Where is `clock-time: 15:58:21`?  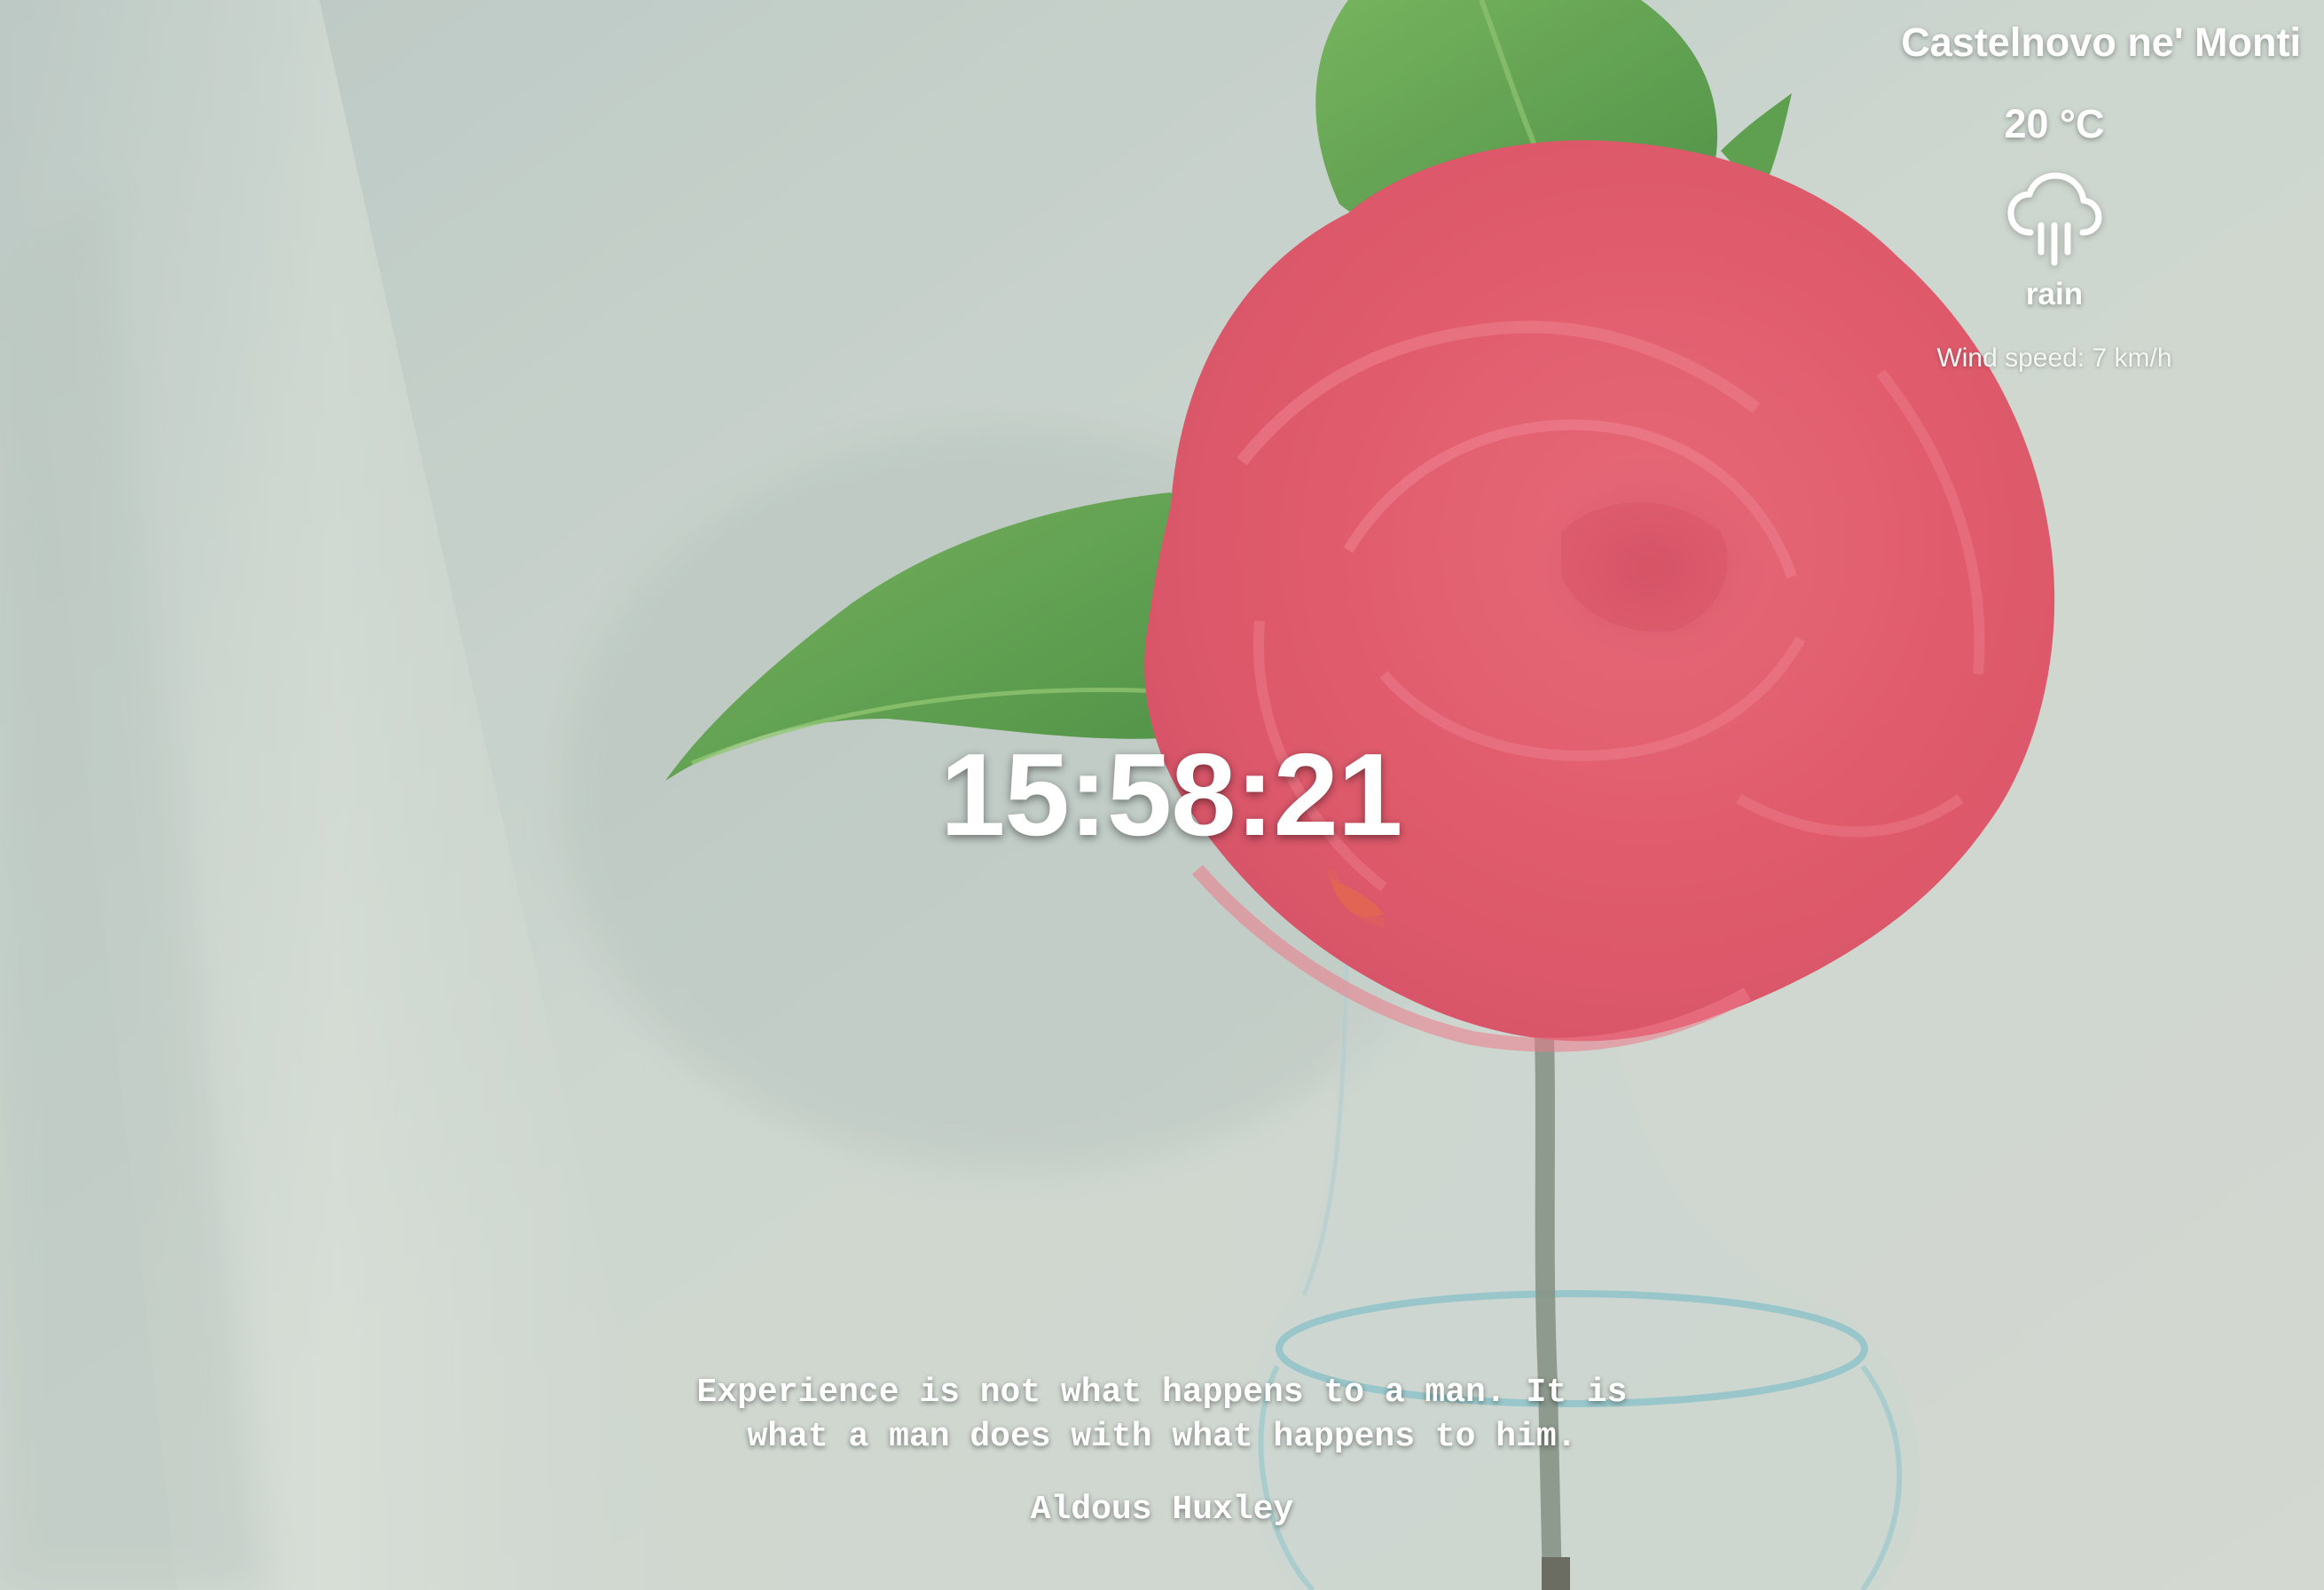
clock-time: 15:58:21 is located at coordinates (1171, 794).